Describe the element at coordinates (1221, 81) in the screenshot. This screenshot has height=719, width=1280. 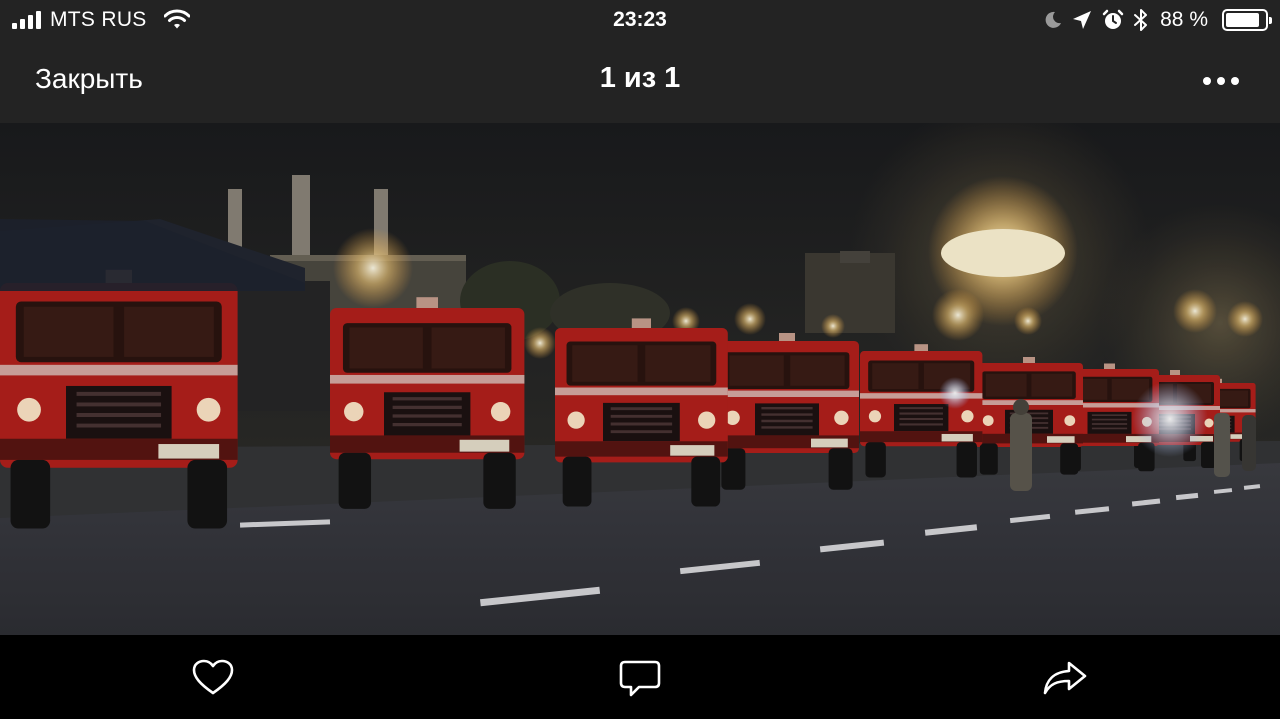
I see `more-icon` at that location.